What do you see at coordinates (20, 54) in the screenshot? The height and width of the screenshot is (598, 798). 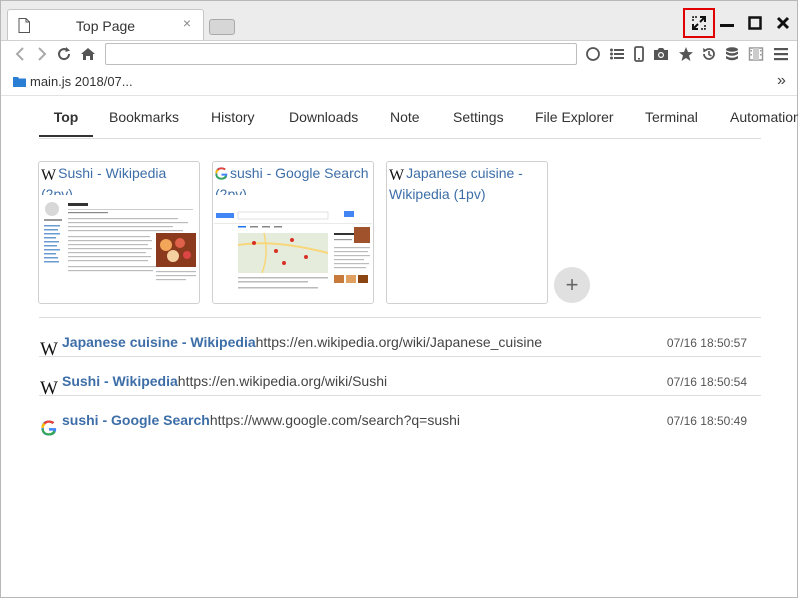 I see `back-icon` at bounding box center [20, 54].